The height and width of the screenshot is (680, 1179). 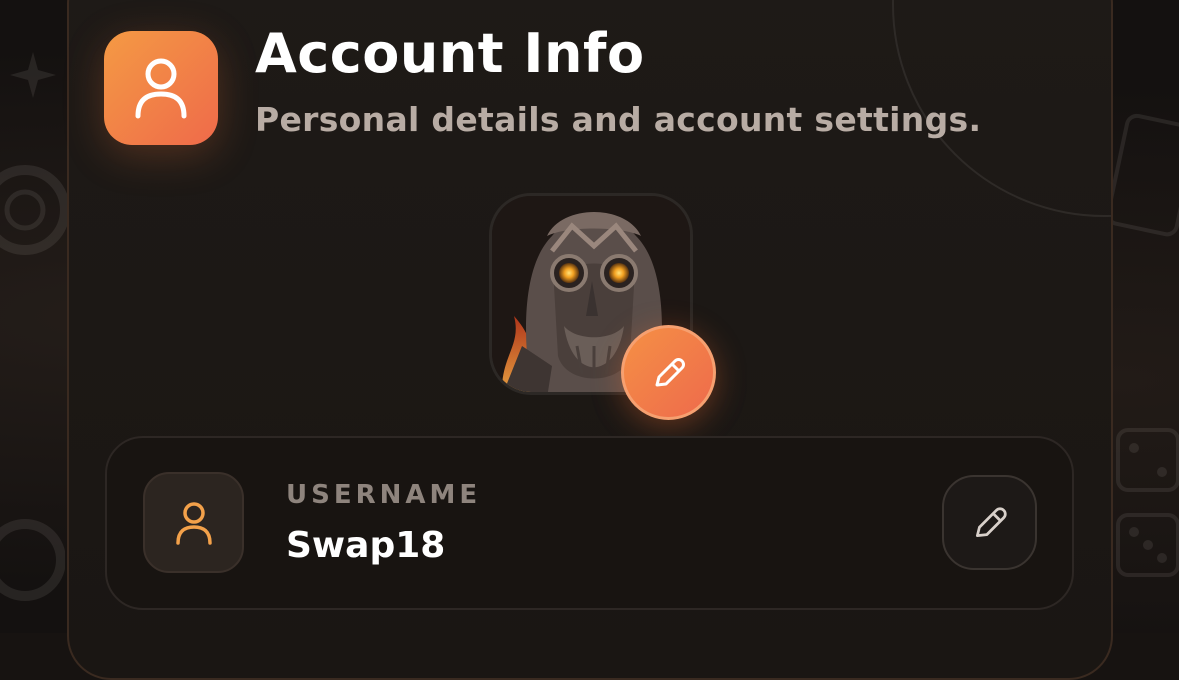 What do you see at coordinates (33, 75) in the screenshot?
I see `sparkle-decoration` at bounding box center [33, 75].